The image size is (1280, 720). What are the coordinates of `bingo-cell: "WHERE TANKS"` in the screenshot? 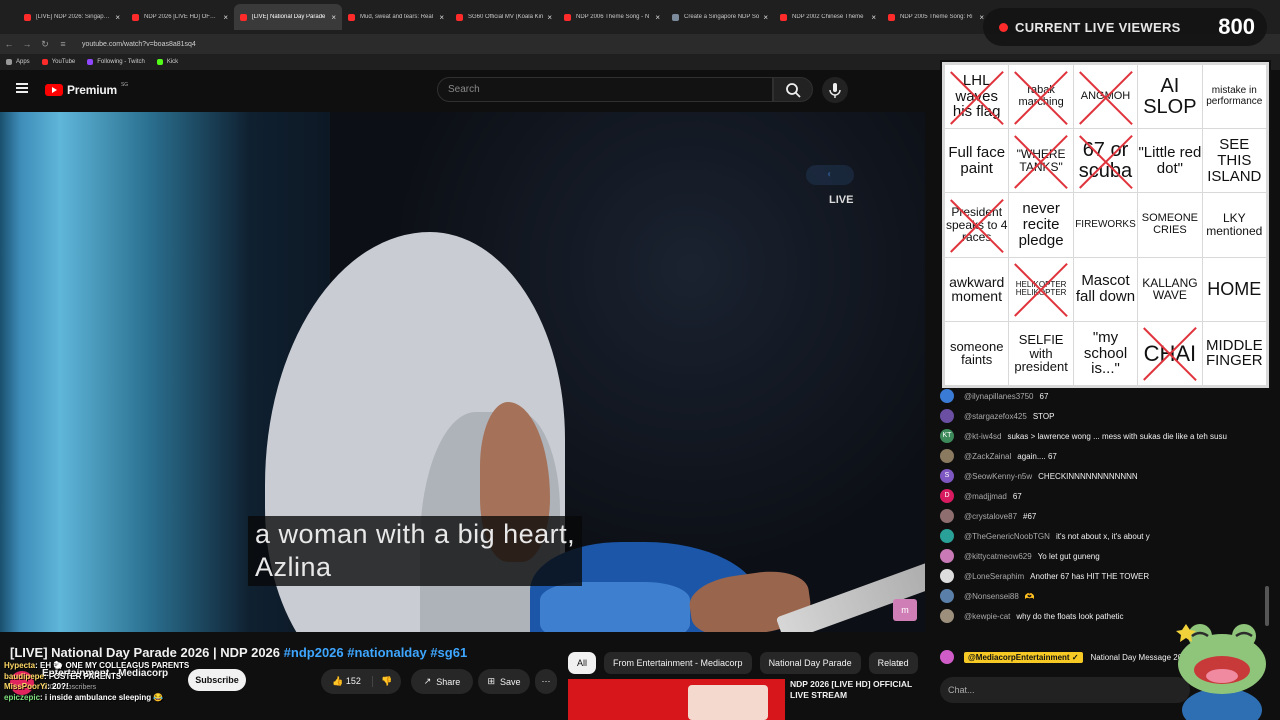 It's located at (1041, 161).